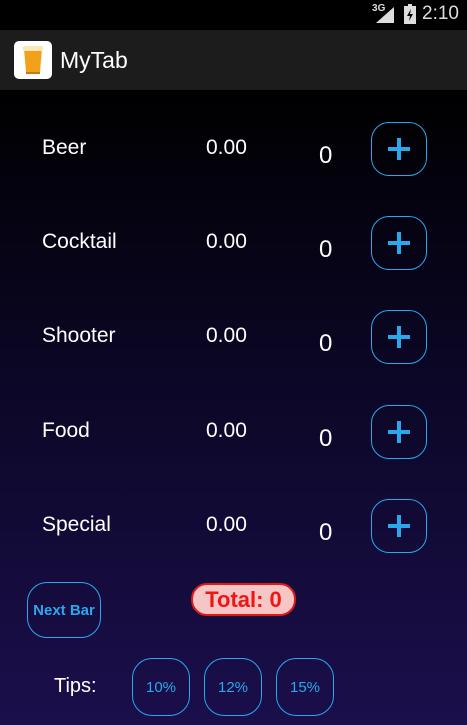 This screenshot has height=725, width=467. Describe the element at coordinates (305, 687) in the screenshot. I see `tip-15-button: 15%` at that location.